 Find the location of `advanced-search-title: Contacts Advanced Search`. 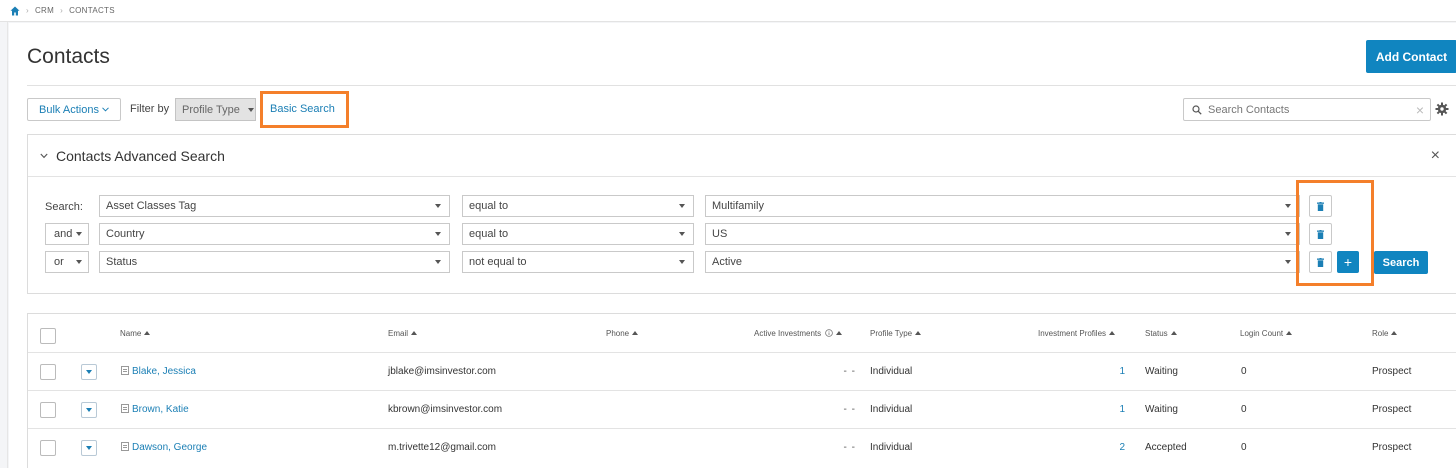

advanced-search-title: Contacts Advanced Search is located at coordinates (140, 155).